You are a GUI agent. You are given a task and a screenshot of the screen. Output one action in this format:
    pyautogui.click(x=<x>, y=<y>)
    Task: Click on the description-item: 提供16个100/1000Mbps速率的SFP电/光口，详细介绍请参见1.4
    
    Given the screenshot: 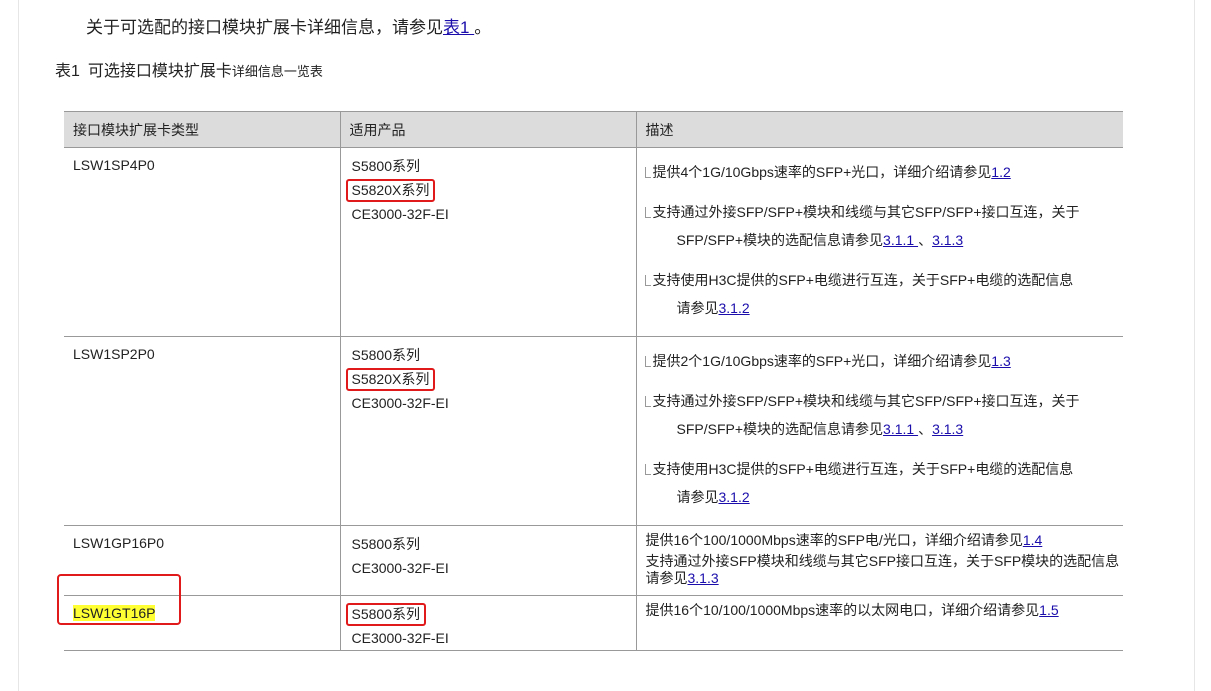 What is the action you would take?
    pyautogui.click(x=885, y=540)
    